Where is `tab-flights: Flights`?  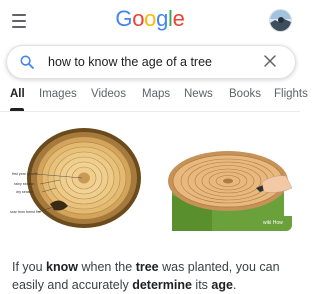 tab-flights: Flights is located at coordinates (291, 94).